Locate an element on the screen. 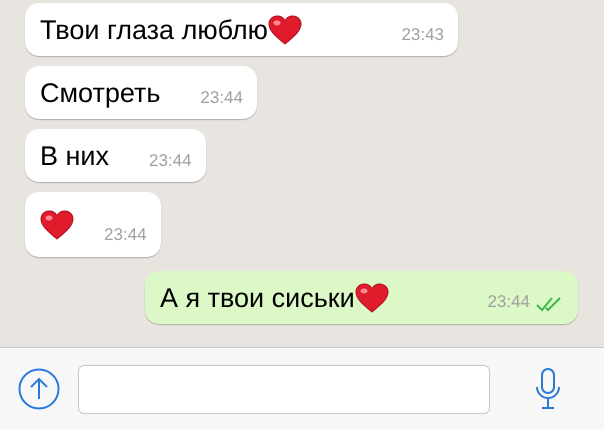  upload-icon is located at coordinates (39, 389).